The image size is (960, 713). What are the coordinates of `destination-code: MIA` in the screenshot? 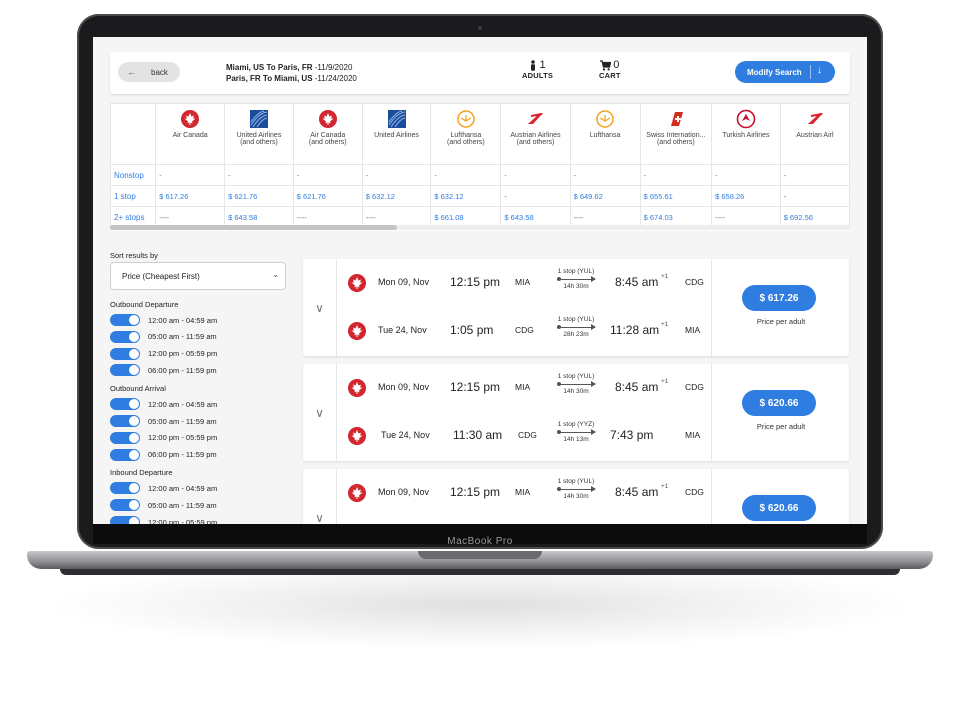 It's located at (693, 435).